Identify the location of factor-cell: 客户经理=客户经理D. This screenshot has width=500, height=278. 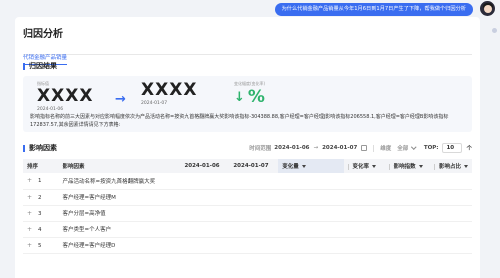
(119, 245).